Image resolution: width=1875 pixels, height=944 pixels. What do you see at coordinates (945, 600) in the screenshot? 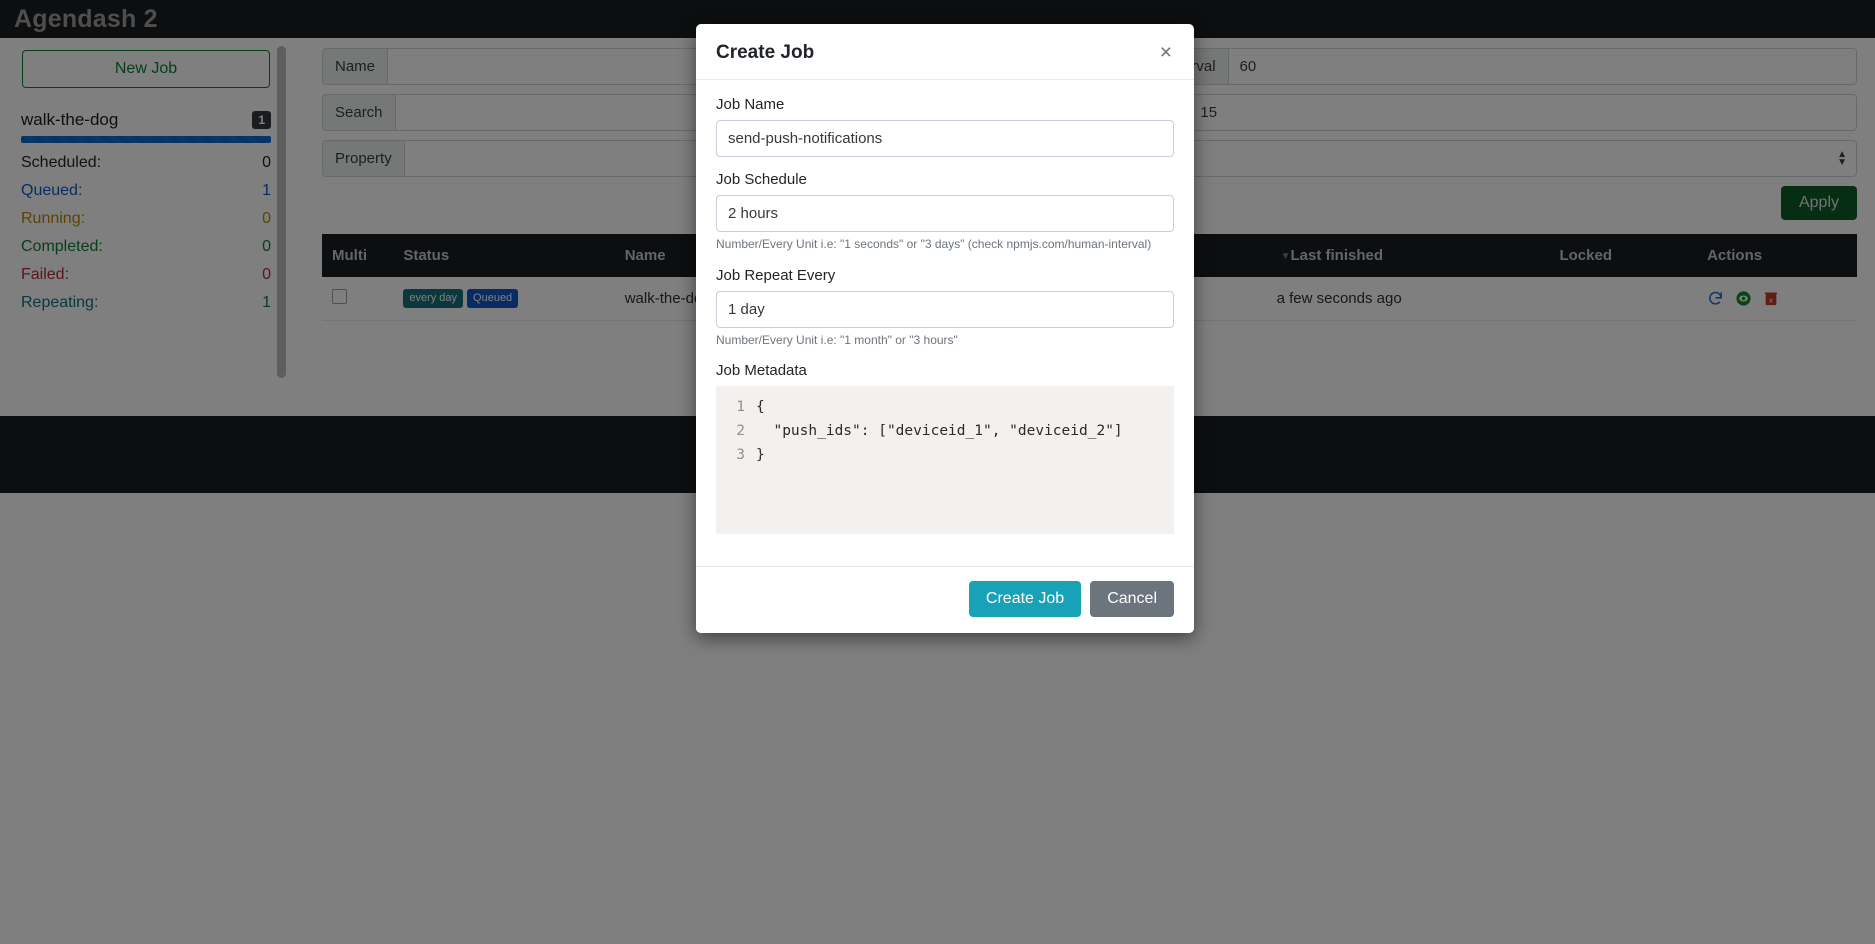
I see `modal-footer: Create Job Cancel` at bounding box center [945, 600].